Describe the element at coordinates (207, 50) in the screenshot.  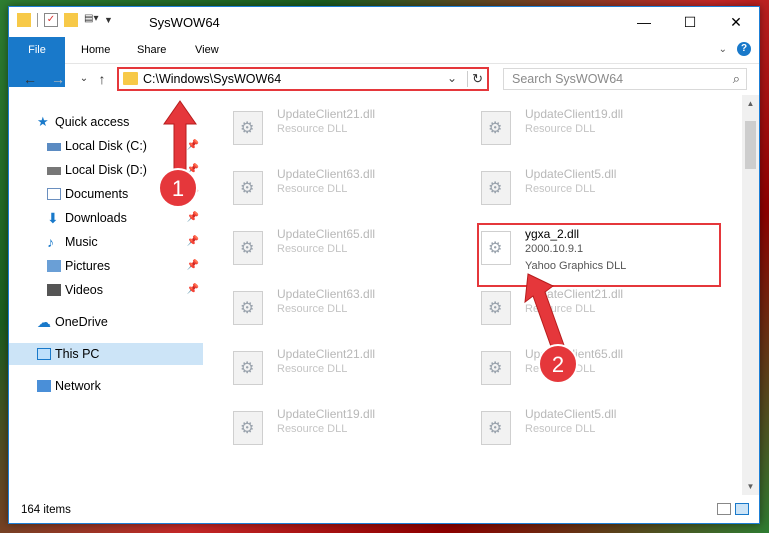
I see `tab-view: View` at that location.